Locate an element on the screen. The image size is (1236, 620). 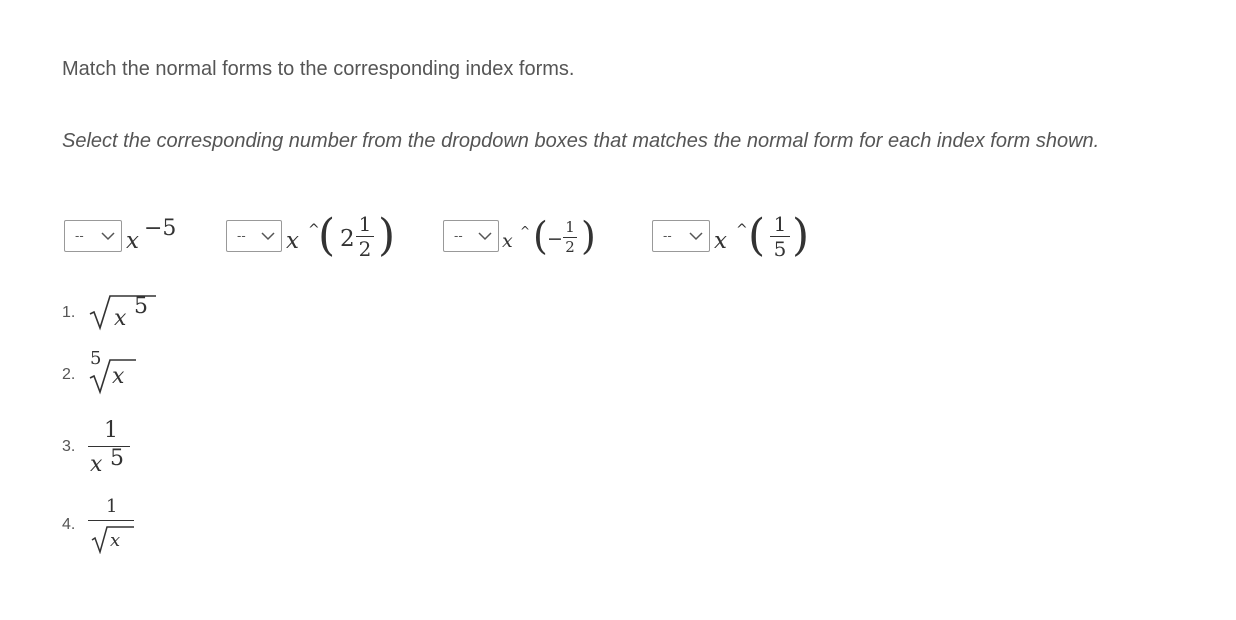
match-item-4: -- x ^ ( 1 5 ) is located at coordinates (737, 238).